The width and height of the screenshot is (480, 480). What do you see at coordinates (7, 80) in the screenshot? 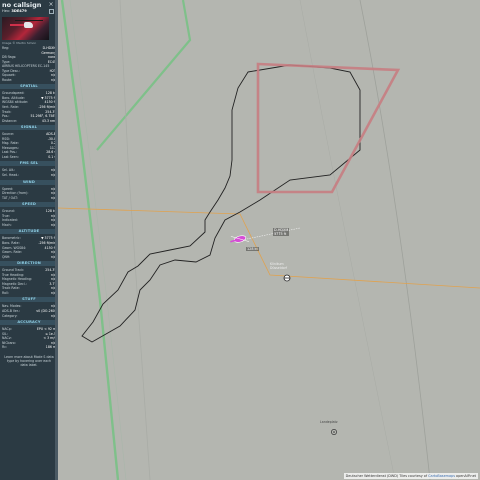
I see `identity-label: Route:` at bounding box center [7, 80].